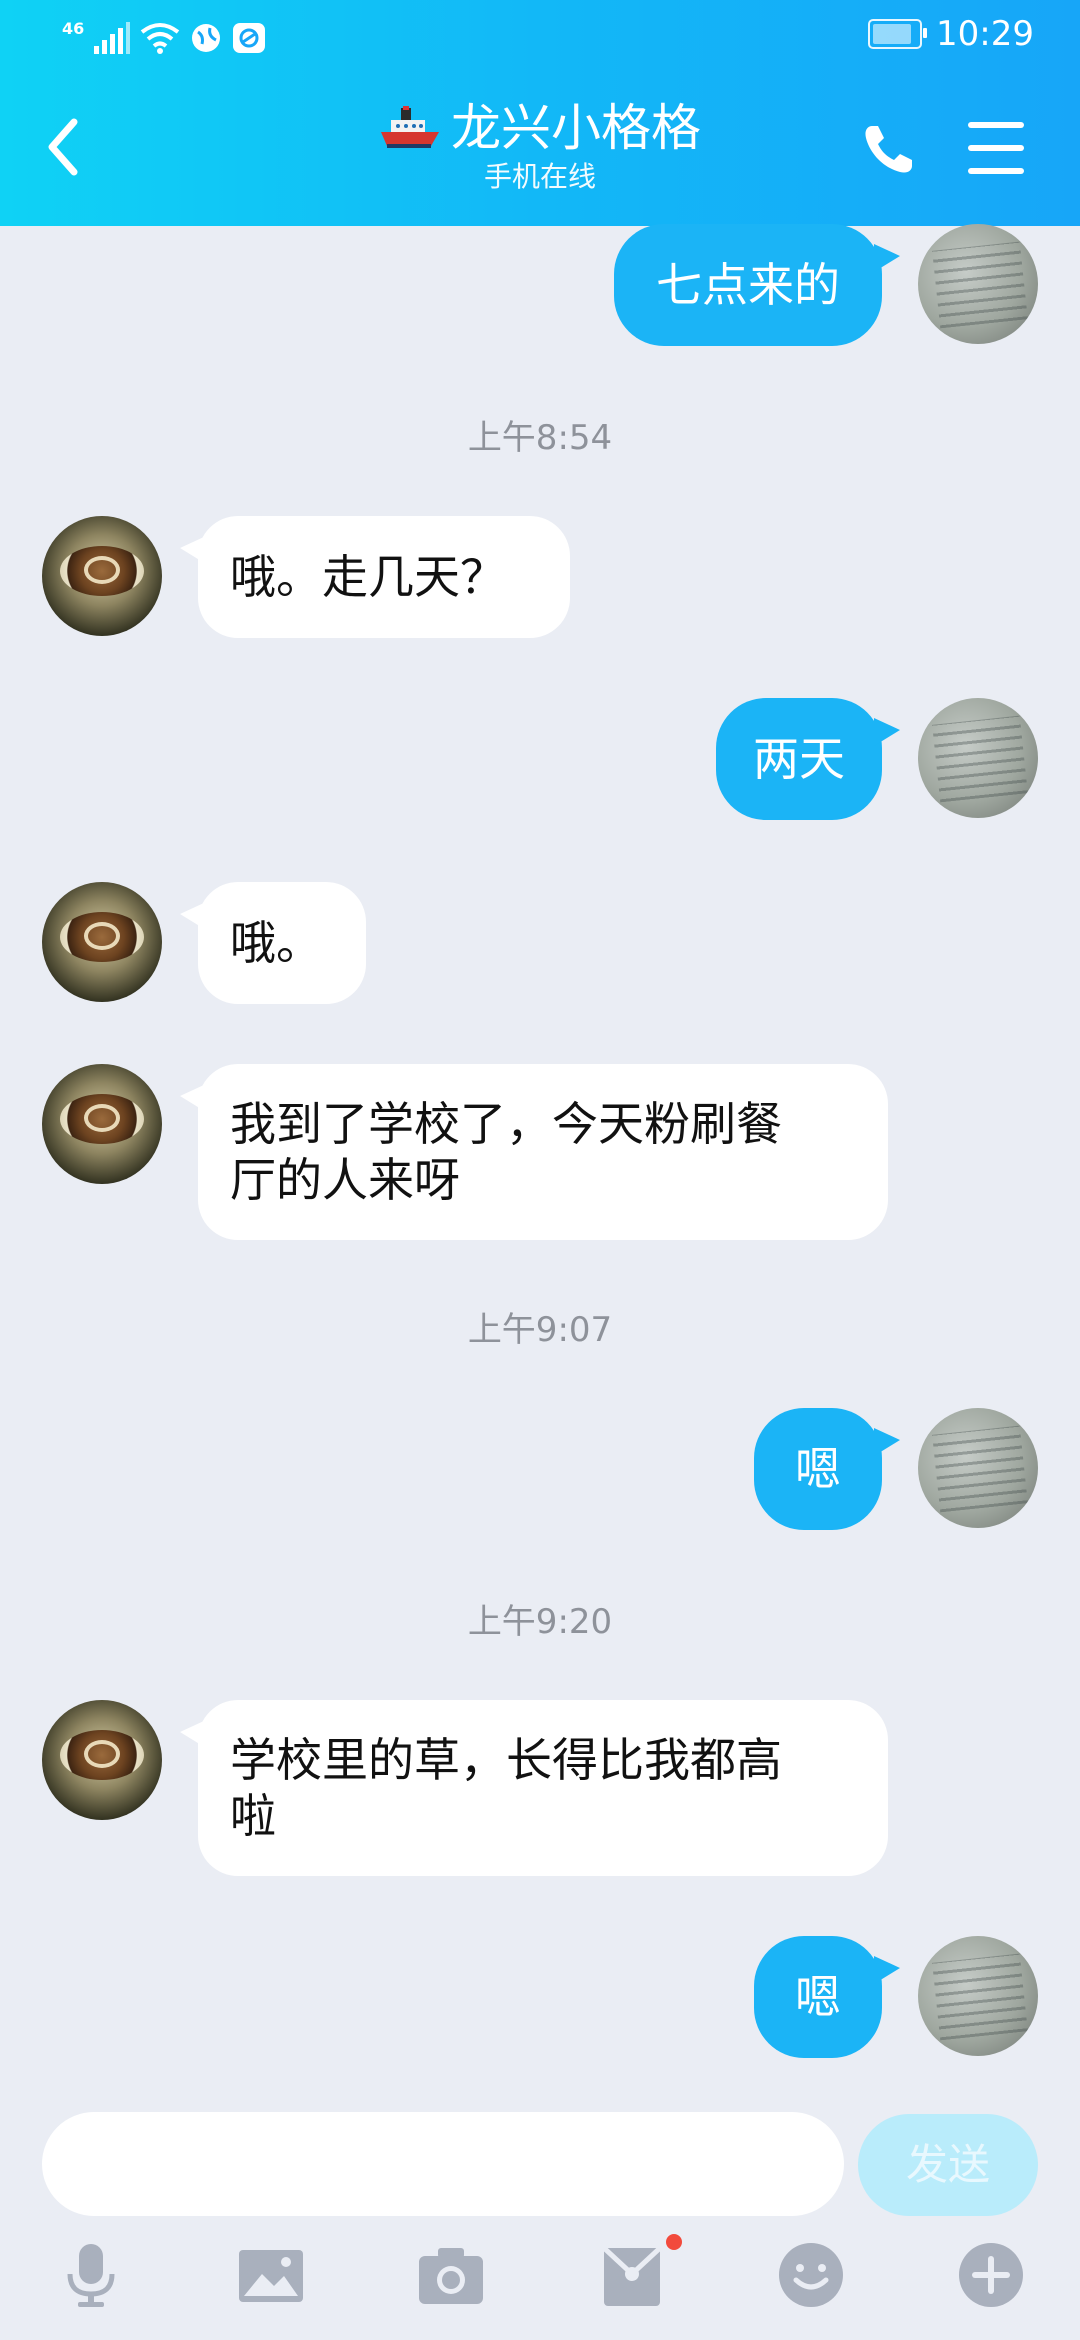  I want to click on app-notification-icon, so click(249, 38).